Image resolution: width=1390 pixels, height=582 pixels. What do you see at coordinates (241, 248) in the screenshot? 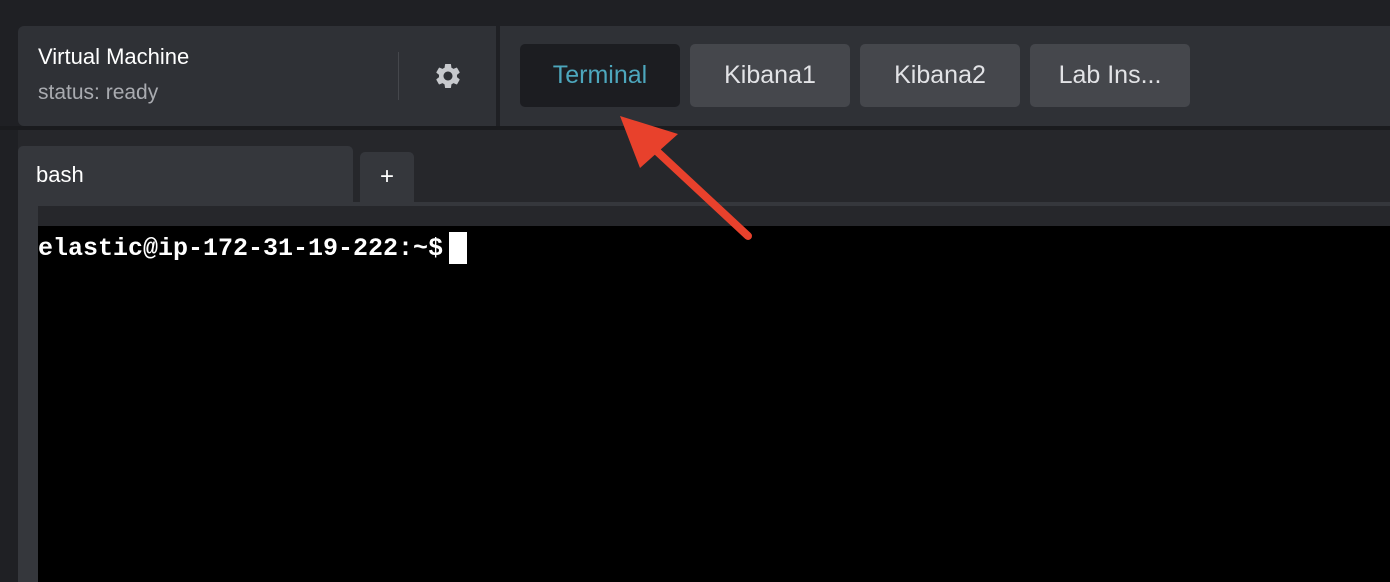
I see `terminal-prompt: elastic@ip-172-31-19-222:~$` at bounding box center [241, 248].